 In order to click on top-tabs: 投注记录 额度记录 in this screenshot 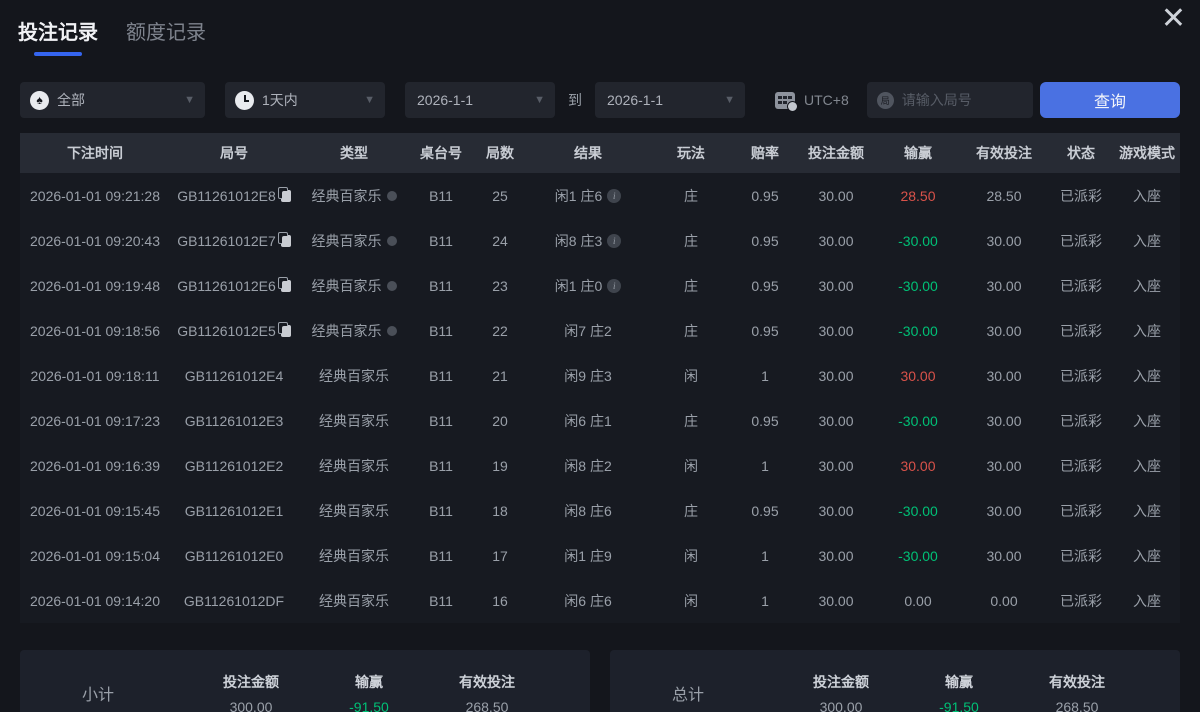, I will do `click(600, 28)`.